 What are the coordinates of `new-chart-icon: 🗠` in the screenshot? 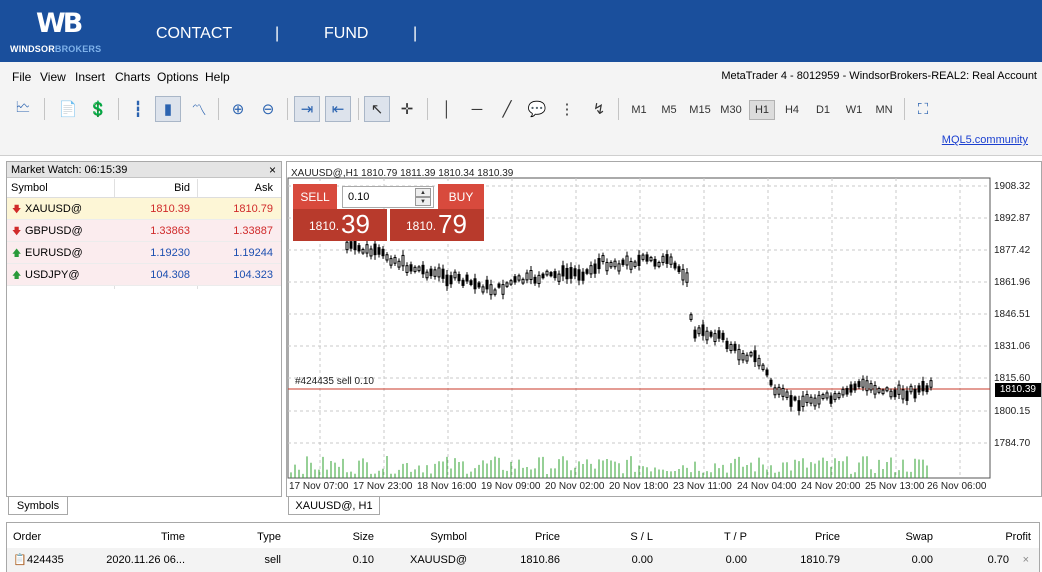 It's located at (23, 109).